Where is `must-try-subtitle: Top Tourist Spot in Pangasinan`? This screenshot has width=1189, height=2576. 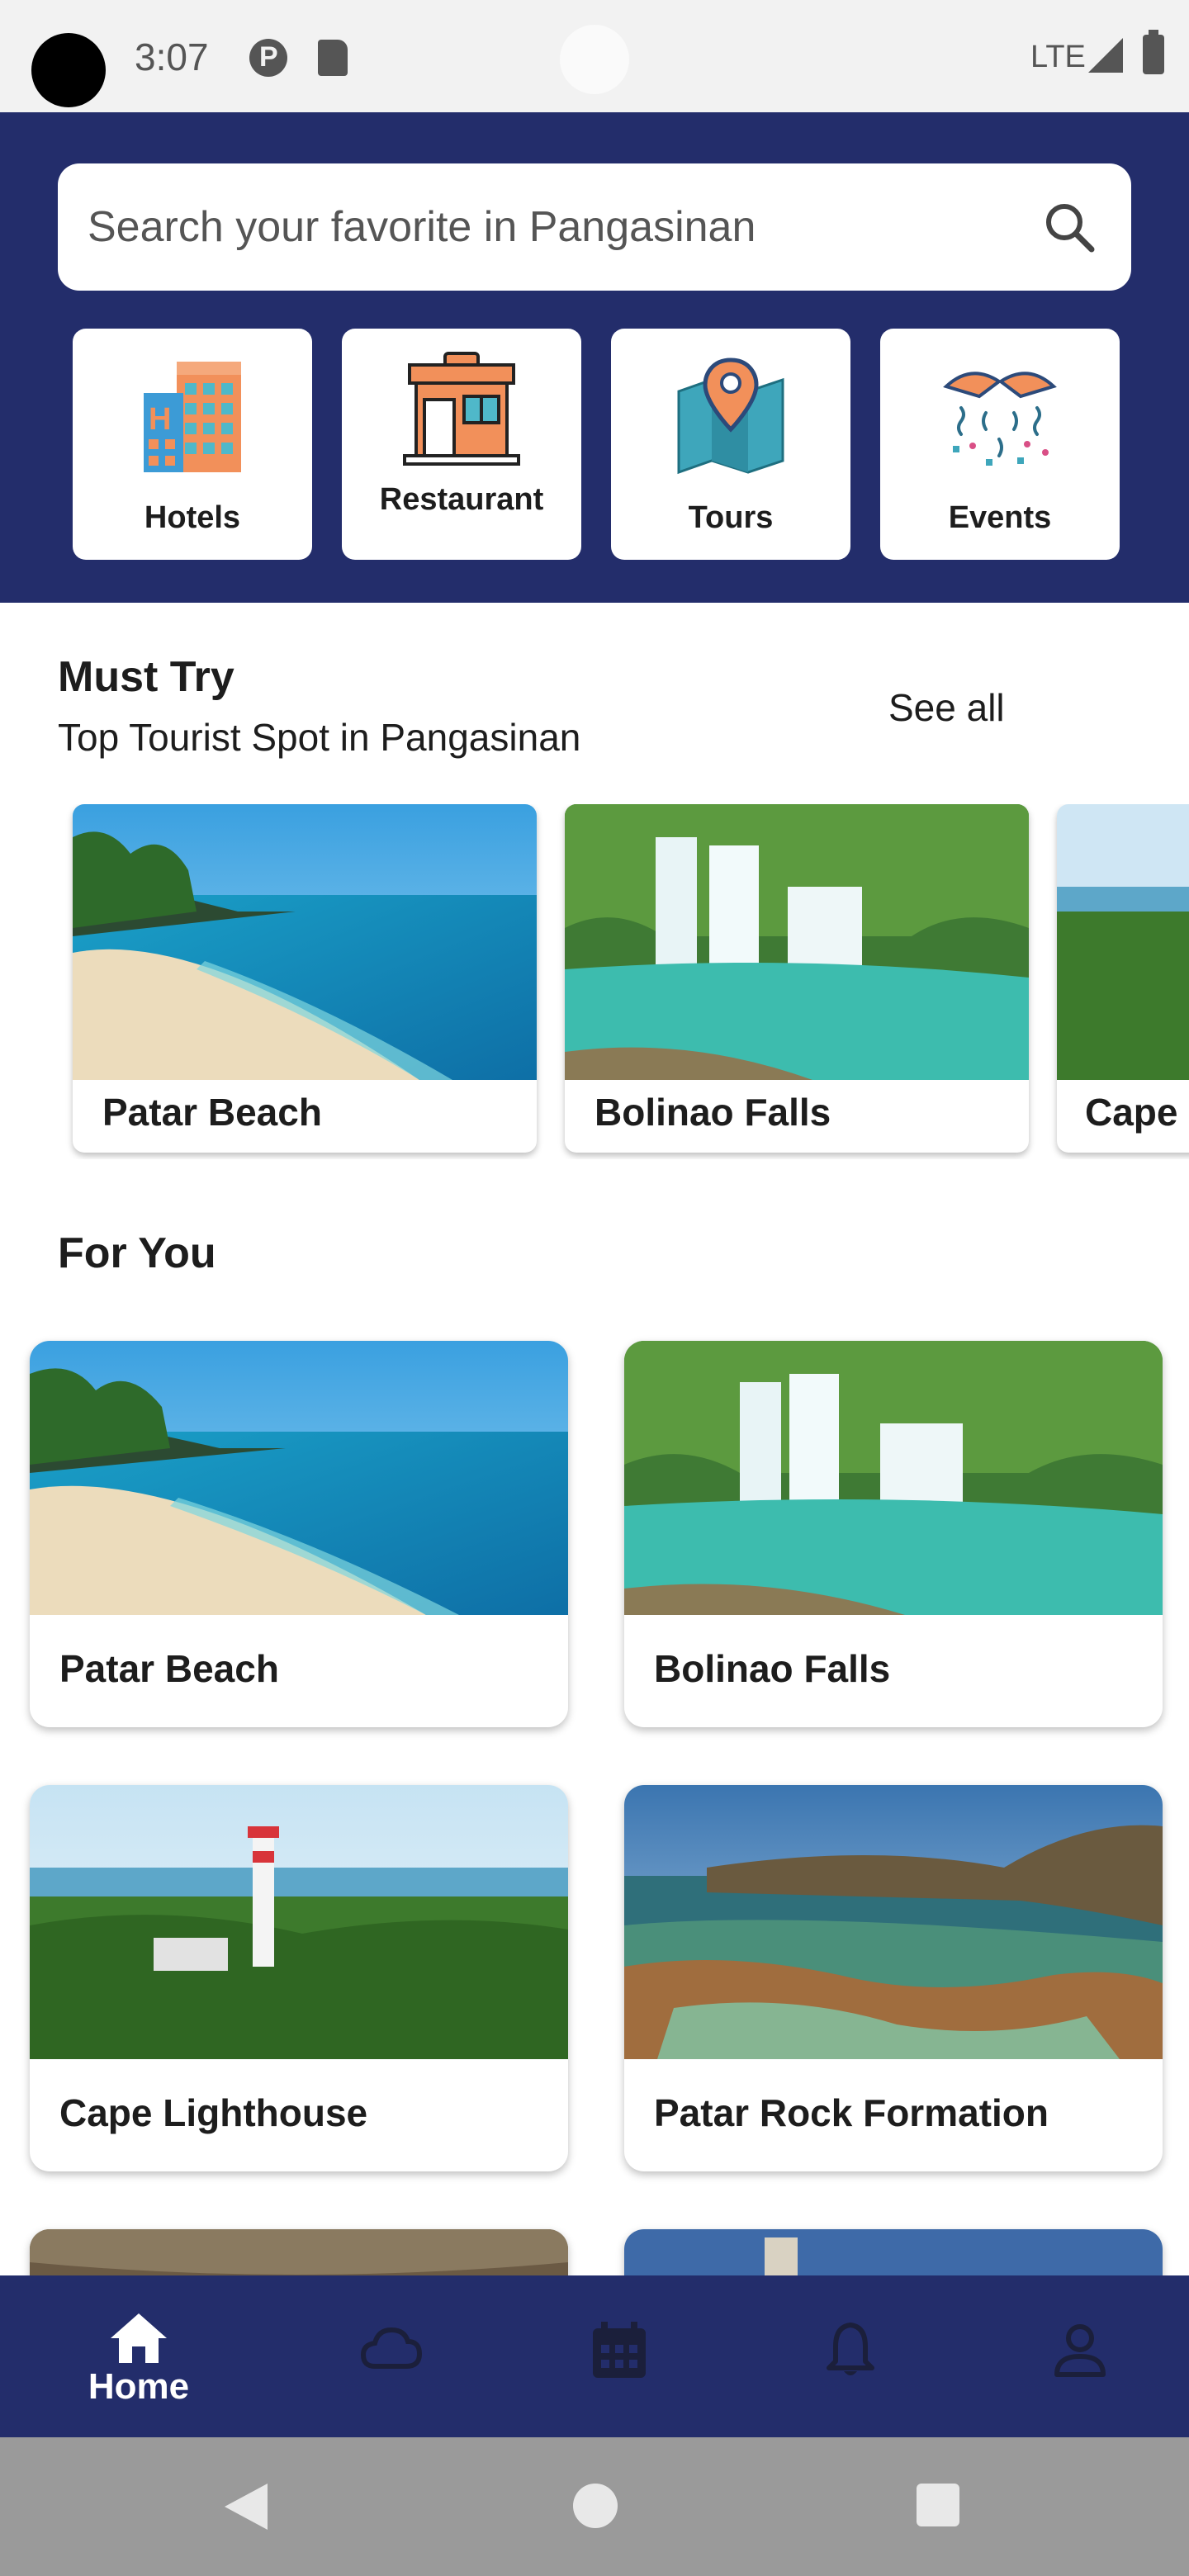
must-try-subtitle: Top Tourist Spot in Pangasinan is located at coordinates (319, 737).